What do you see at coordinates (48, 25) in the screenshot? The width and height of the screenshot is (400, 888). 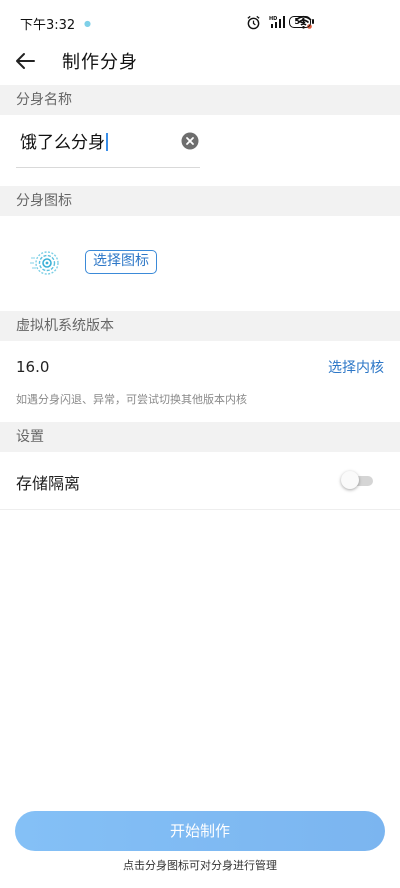 I see `status-time: 下午3:32` at bounding box center [48, 25].